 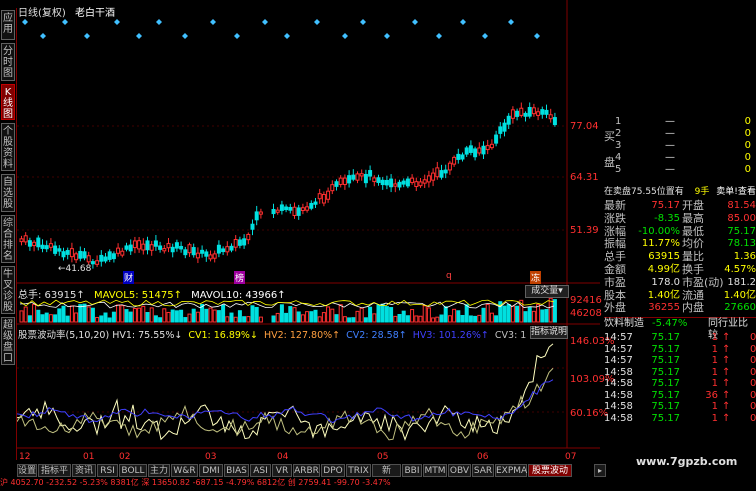 I want to click on event-marker-q: q, so click(x=449, y=276).